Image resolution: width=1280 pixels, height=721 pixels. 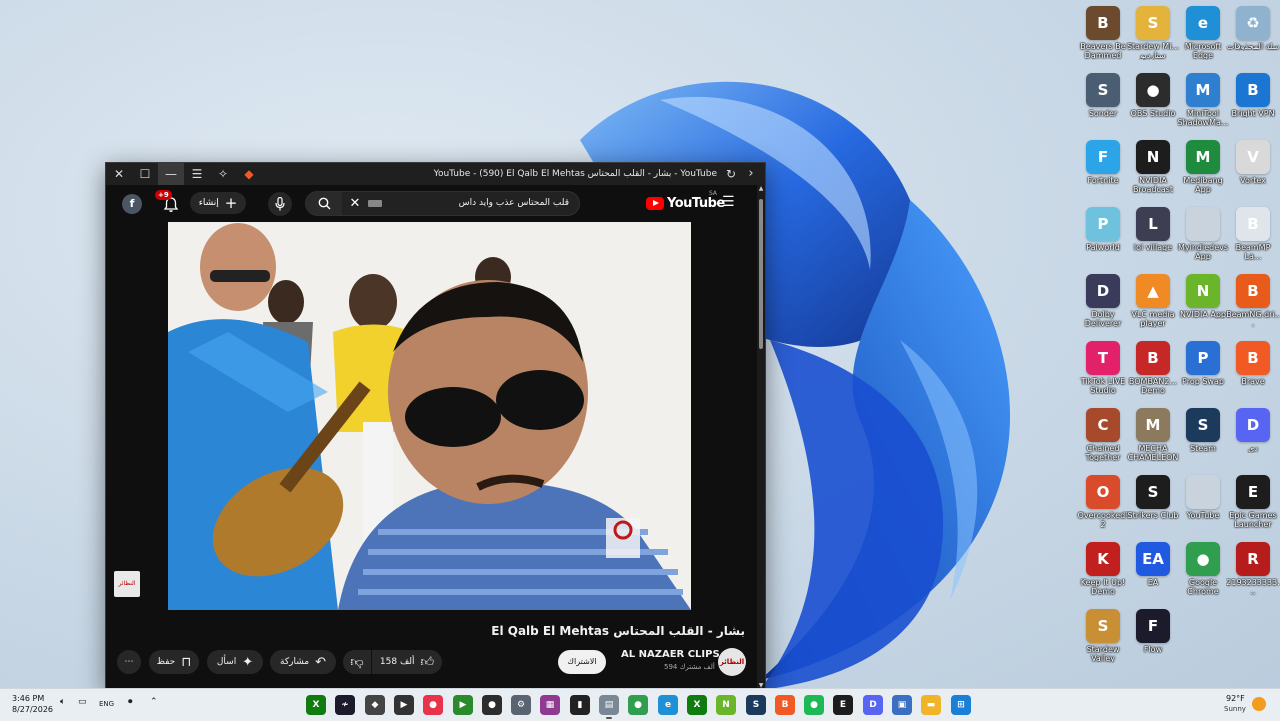 I want to click on desktop-icon: ● Google Chrome, so click(x=1203, y=569).